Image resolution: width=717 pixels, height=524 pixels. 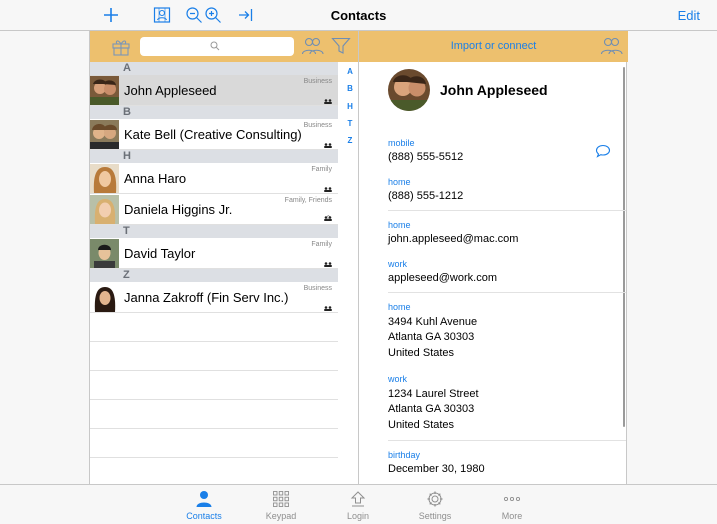 What do you see at coordinates (341, 48) in the screenshot?
I see `filter-icon` at bounding box center [341, 48].